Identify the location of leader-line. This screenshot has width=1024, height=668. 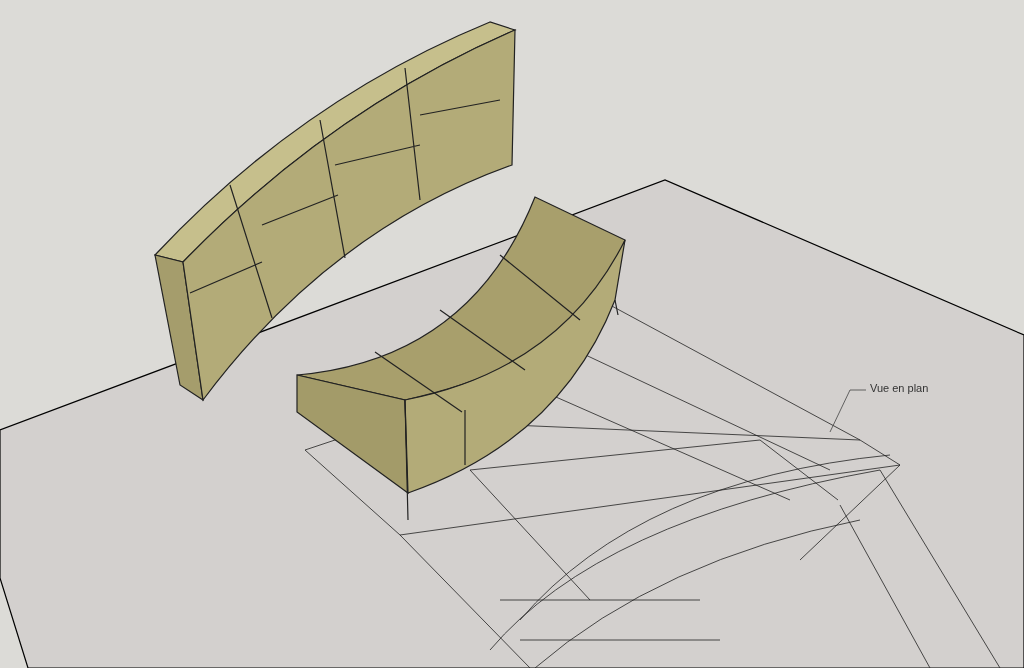
(848, 411).